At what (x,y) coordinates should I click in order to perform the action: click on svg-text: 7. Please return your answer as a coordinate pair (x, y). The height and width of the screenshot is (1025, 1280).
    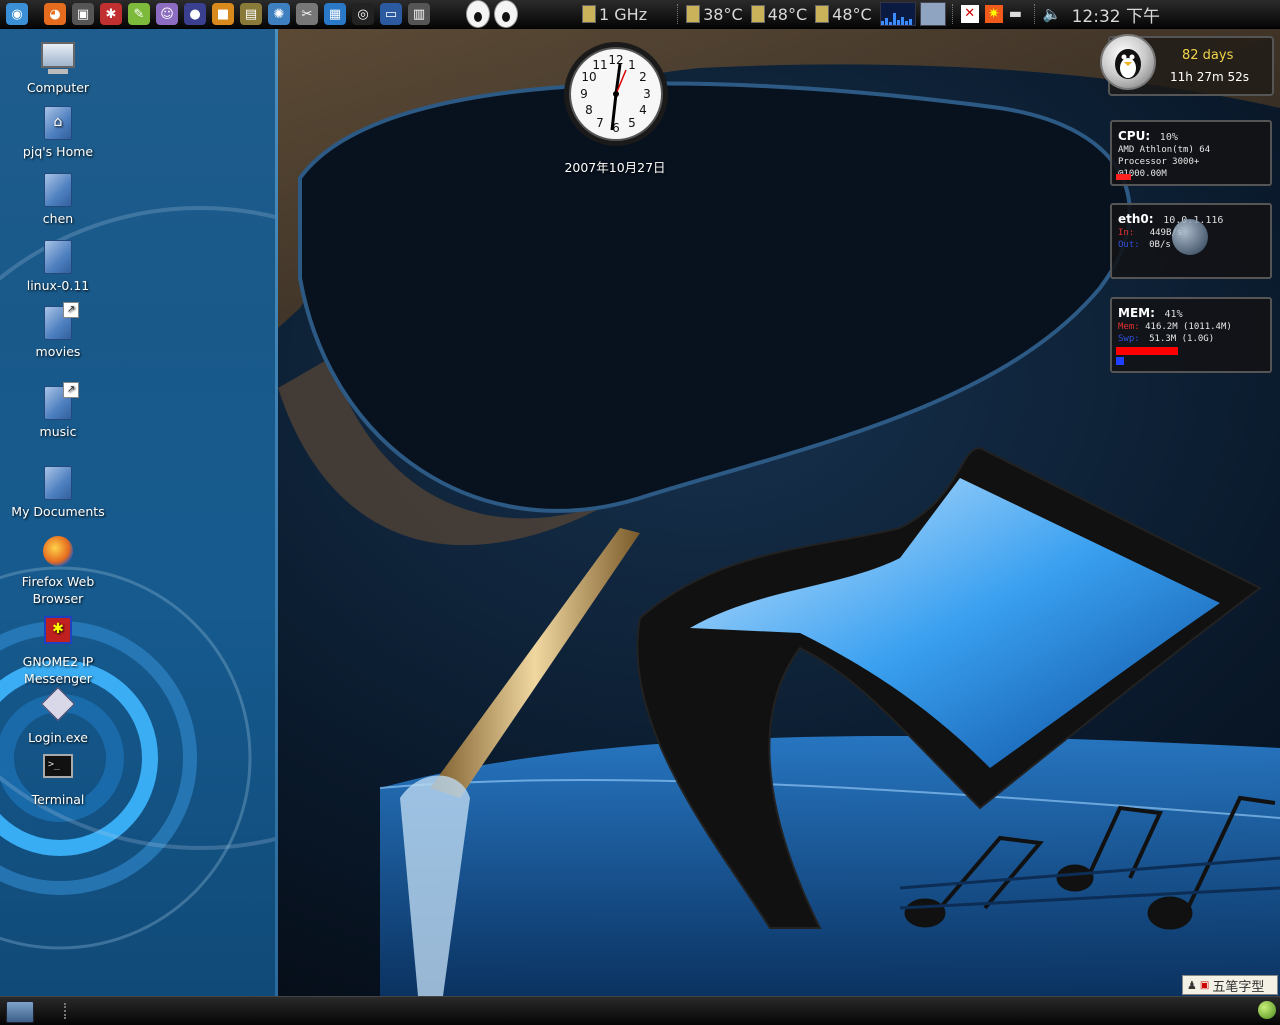
    Looking at the image, I should click on (600, 123).